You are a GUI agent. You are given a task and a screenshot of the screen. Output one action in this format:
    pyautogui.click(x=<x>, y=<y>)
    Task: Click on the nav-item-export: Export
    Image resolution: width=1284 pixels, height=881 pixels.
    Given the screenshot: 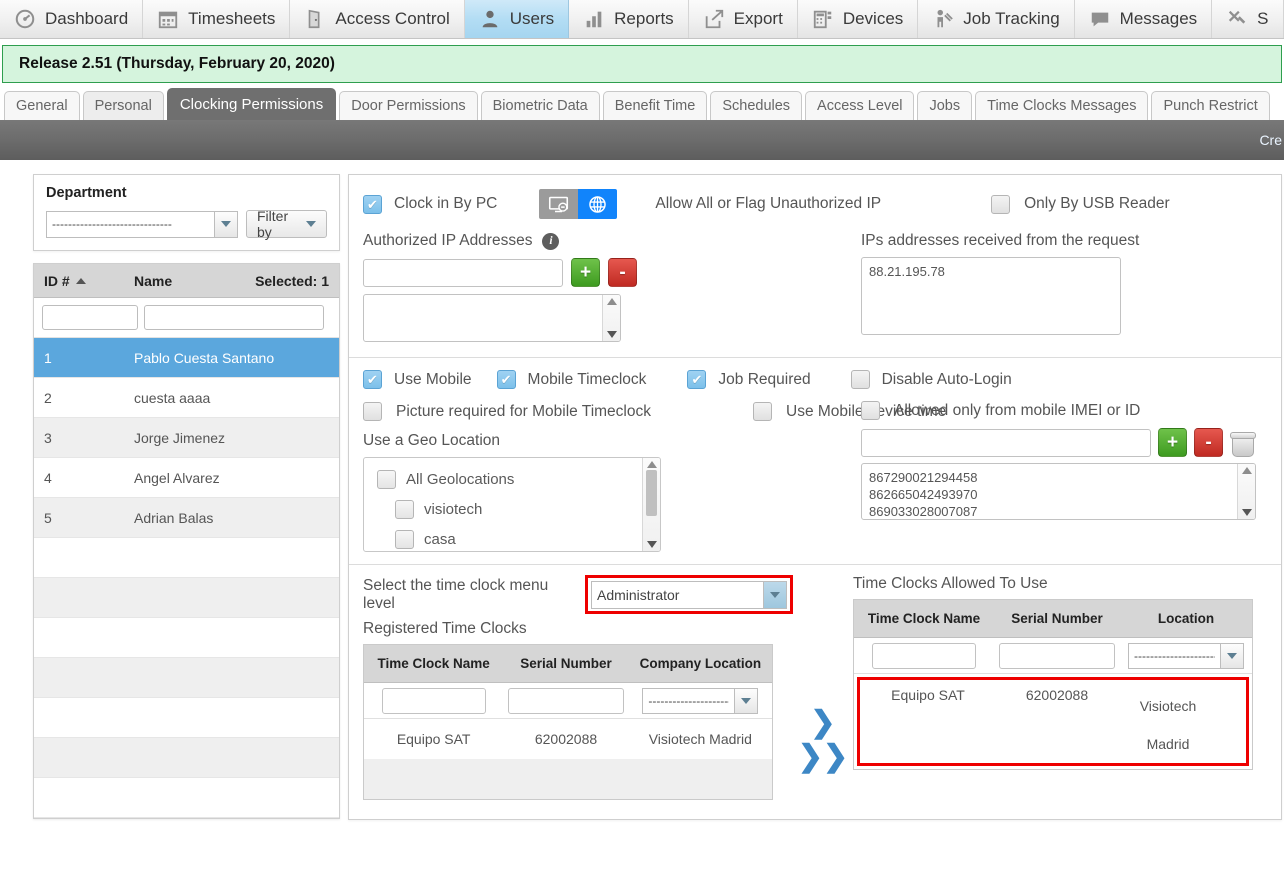 What is the action you would take?
    pyautogui.click(x=743, y=19)
    